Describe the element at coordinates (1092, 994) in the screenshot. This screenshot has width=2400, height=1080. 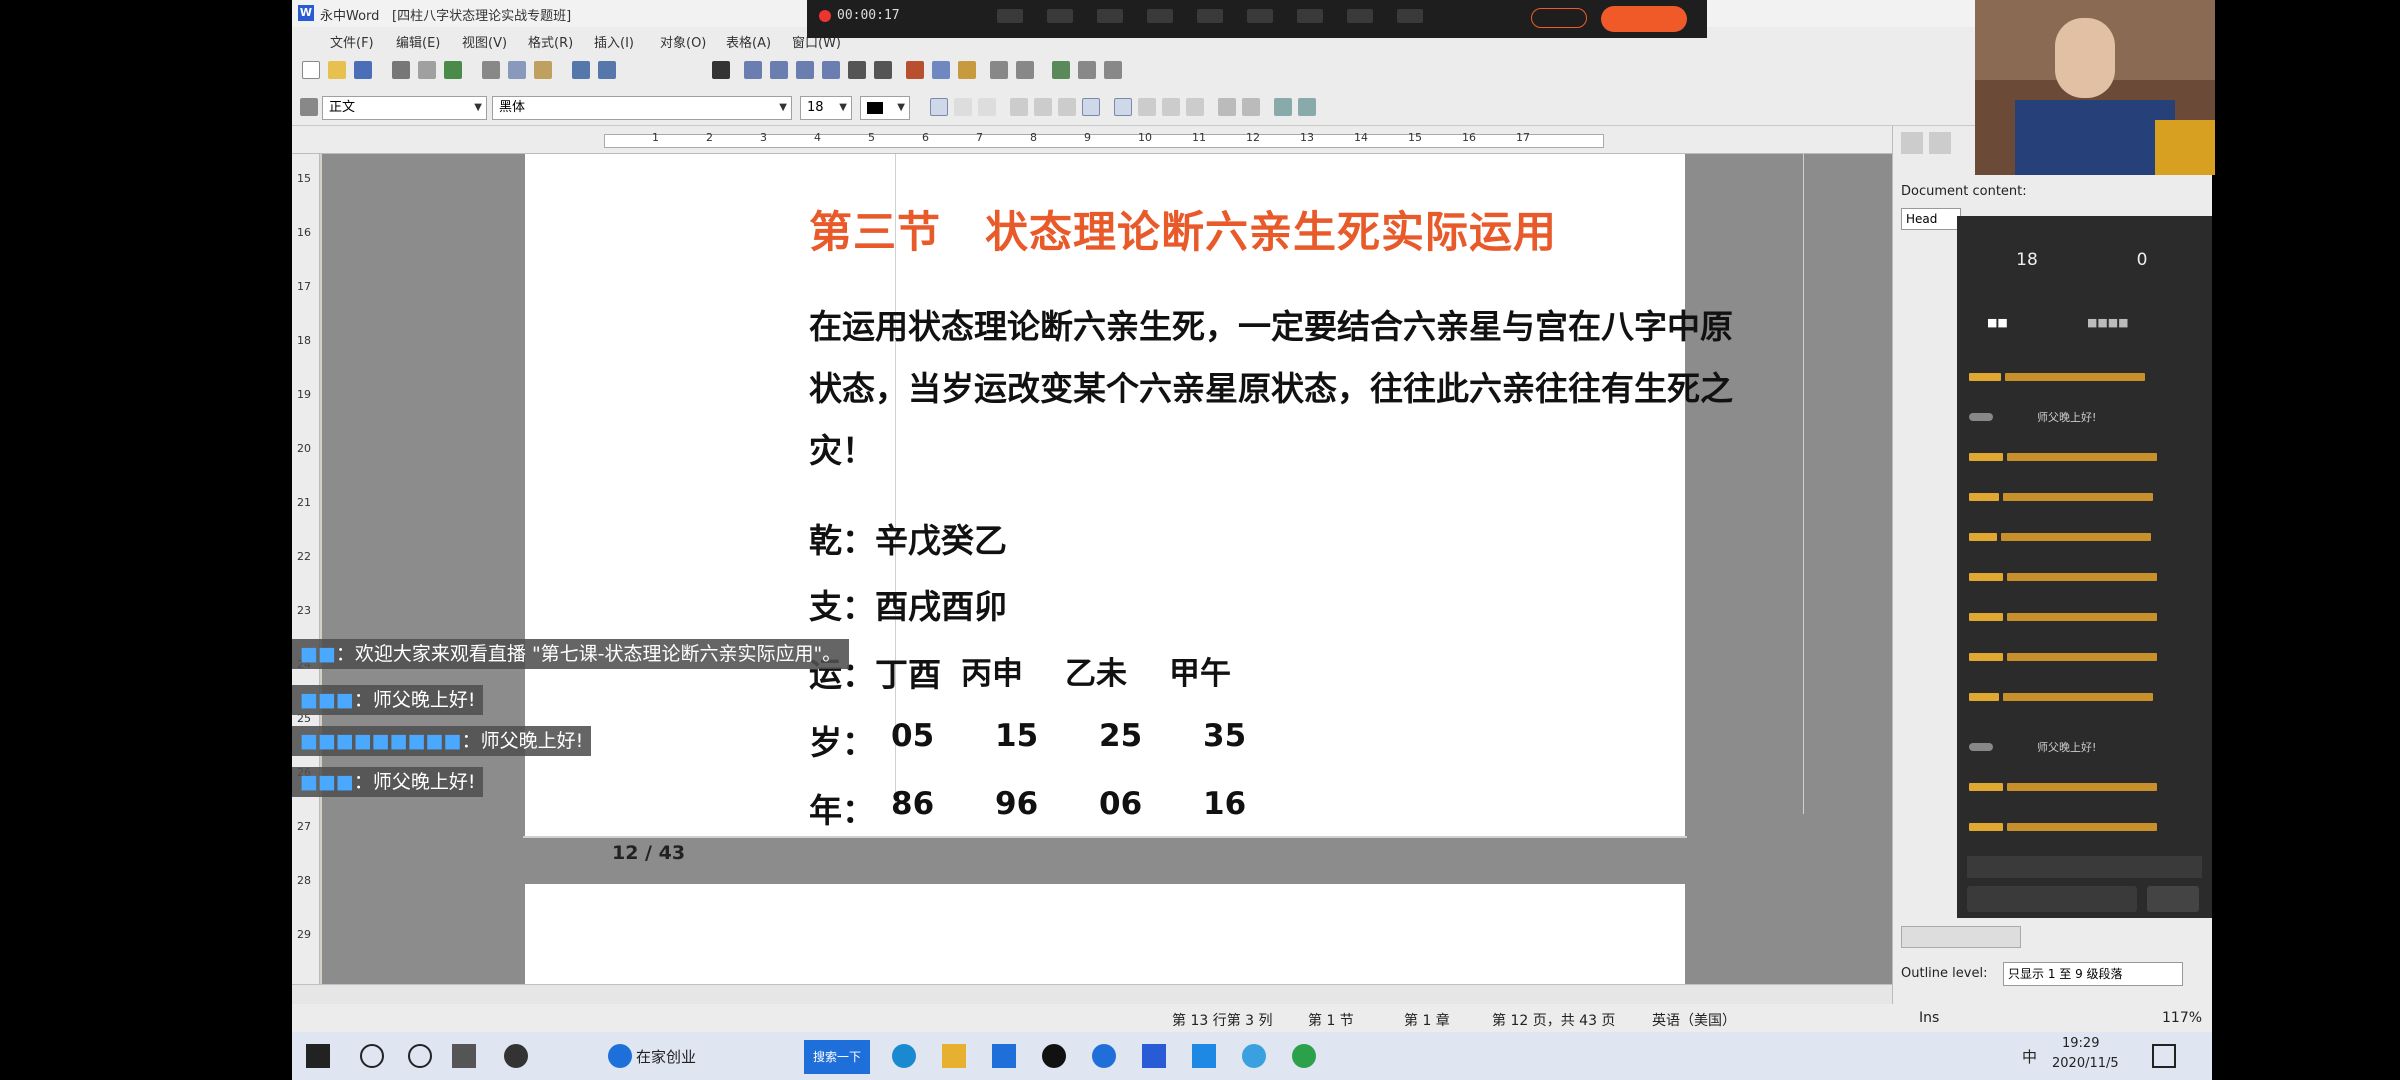
I see `horizontal-scrollbar` at that location.